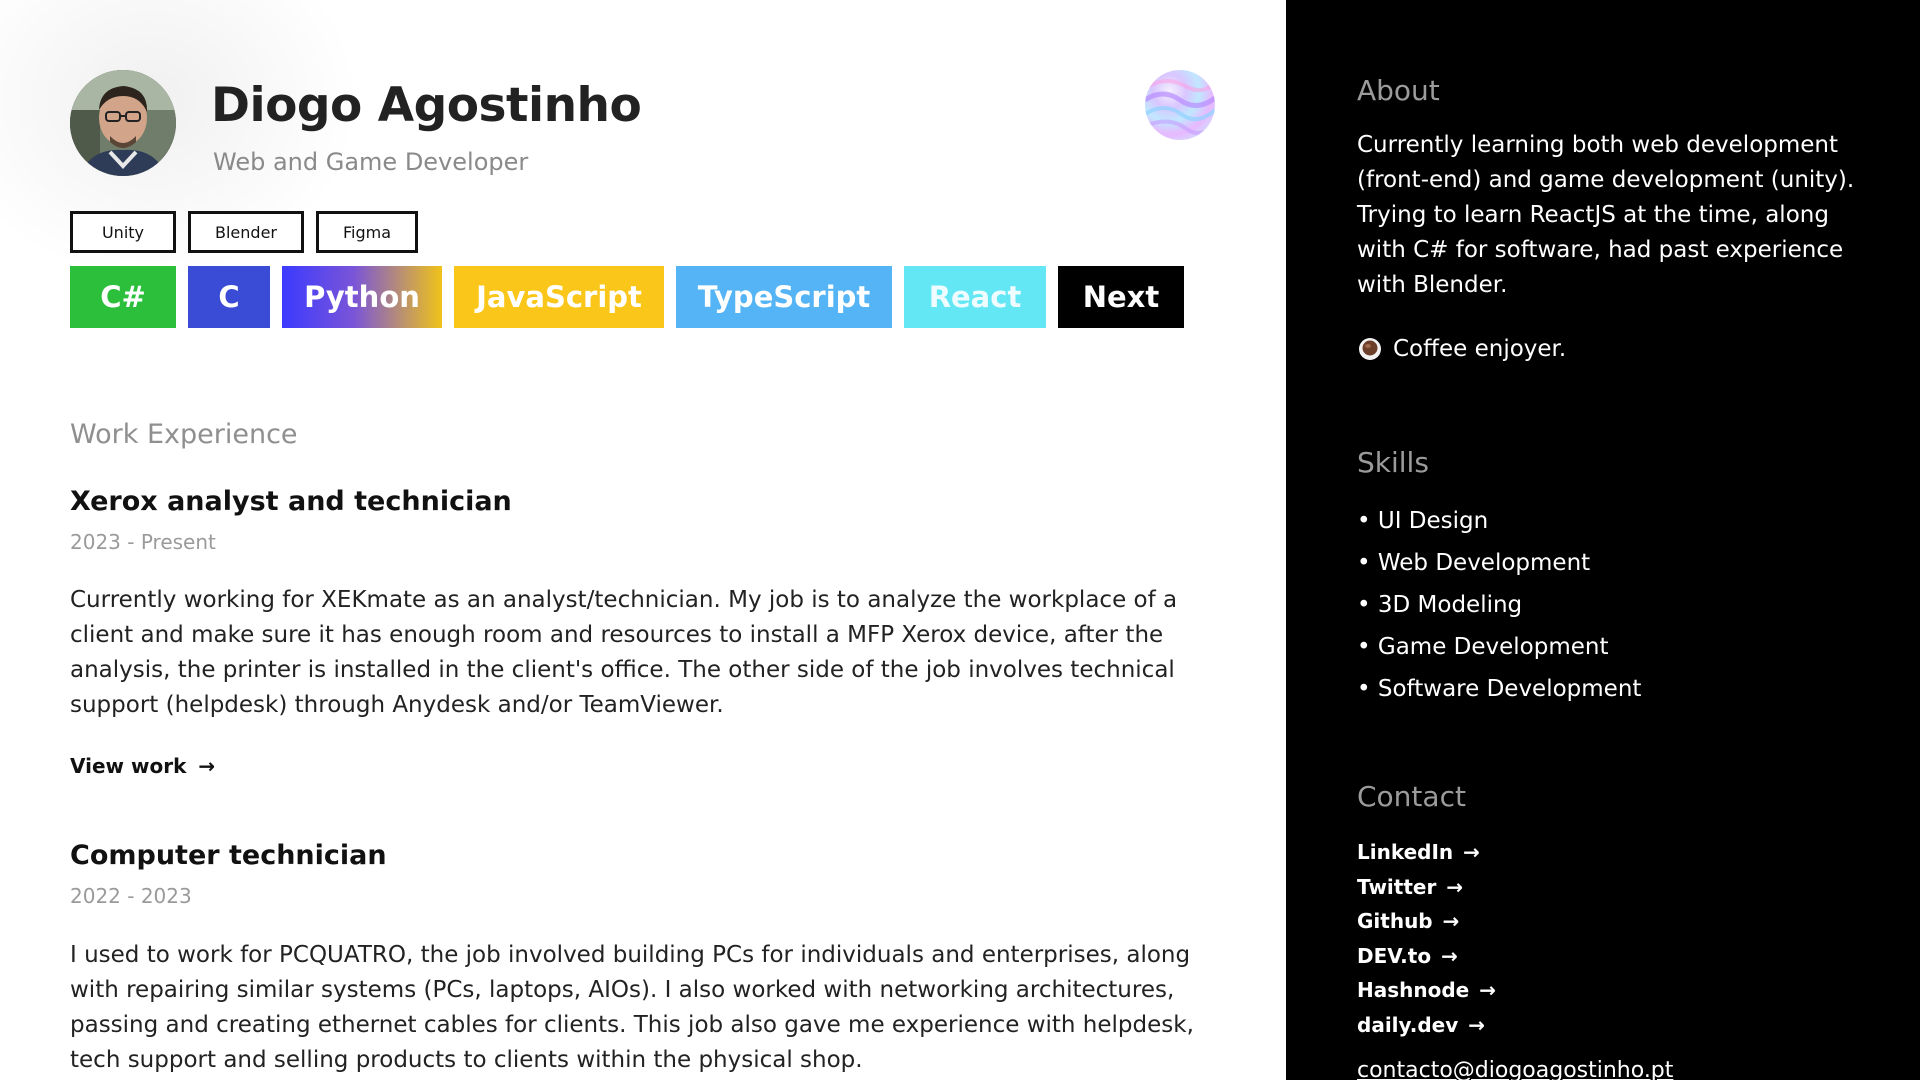 The height and width of the screenshot is (1080, 1920). What do you see at coordinates (1408, 1024) in the screenshot?
I see `contact-label: daily.dev` at bounding box center [1408, 1024].